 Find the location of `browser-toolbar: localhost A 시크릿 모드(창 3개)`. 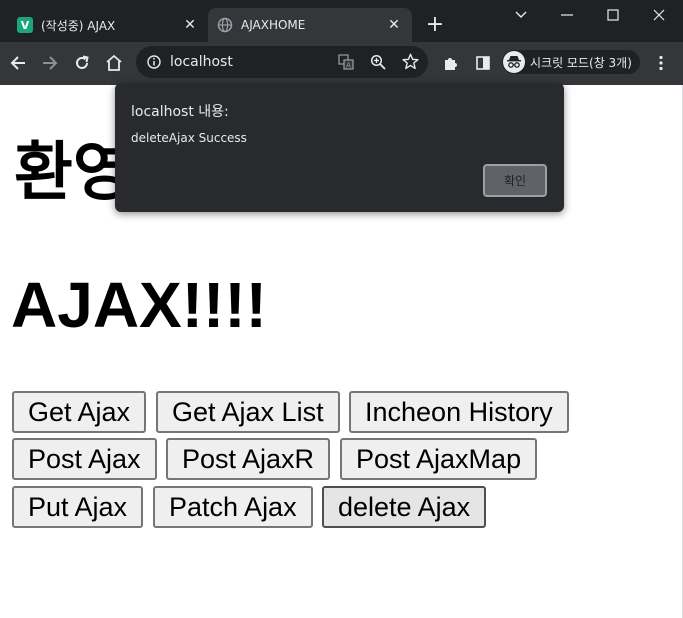

browser-toolbar: localhost A 시크릿 모드(창 3개) is located at coordinates (341, 63).